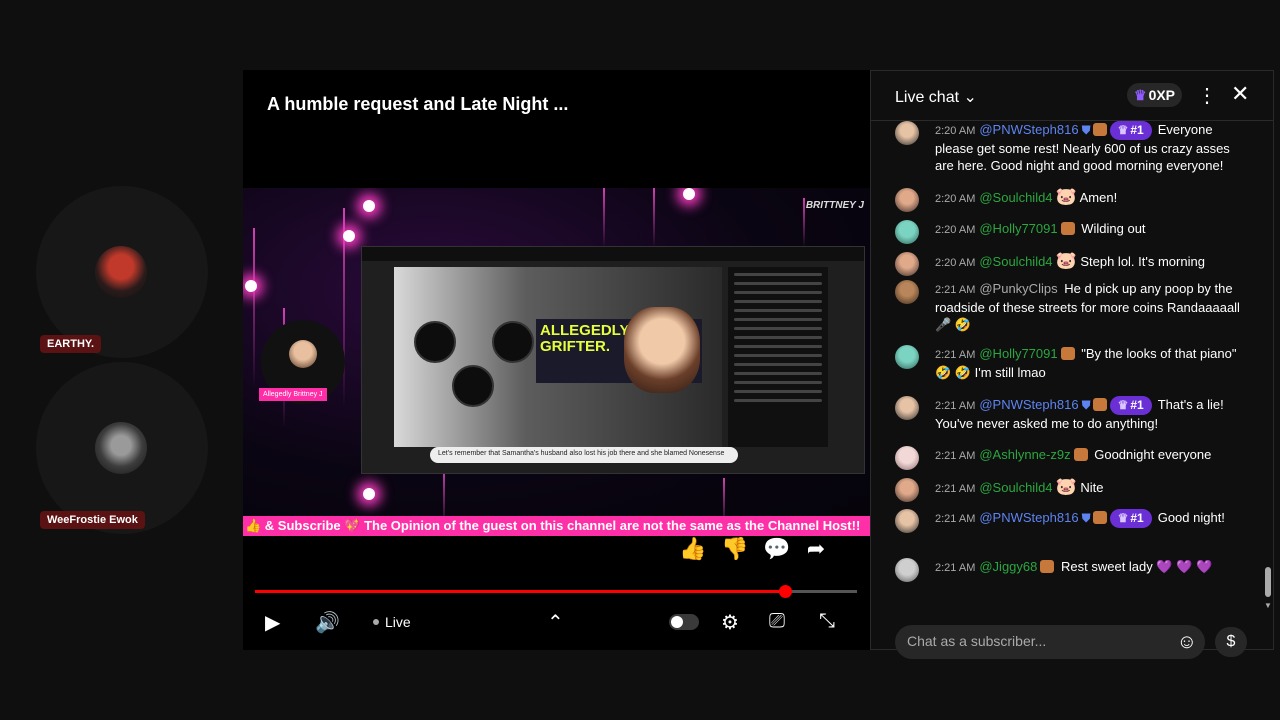  What do you see at coordinates (662, 350) in the screenshot?
I see `guest-face` at bounding box center [662, 350].